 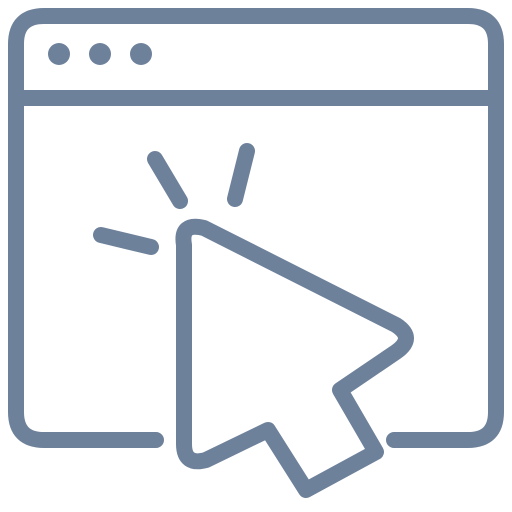 I want to click on burst-line-left, so click(x=126, y=241).